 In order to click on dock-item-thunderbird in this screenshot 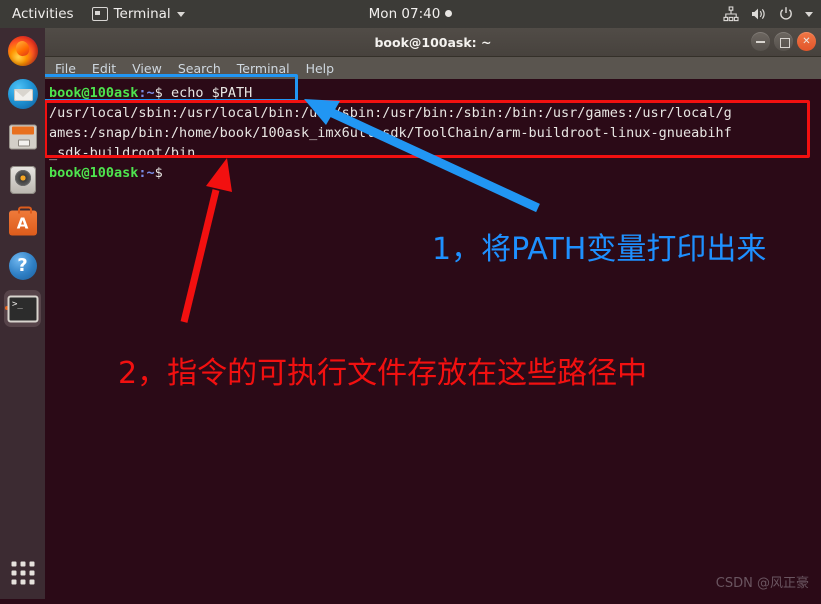, I will do `click(22, 93)`.